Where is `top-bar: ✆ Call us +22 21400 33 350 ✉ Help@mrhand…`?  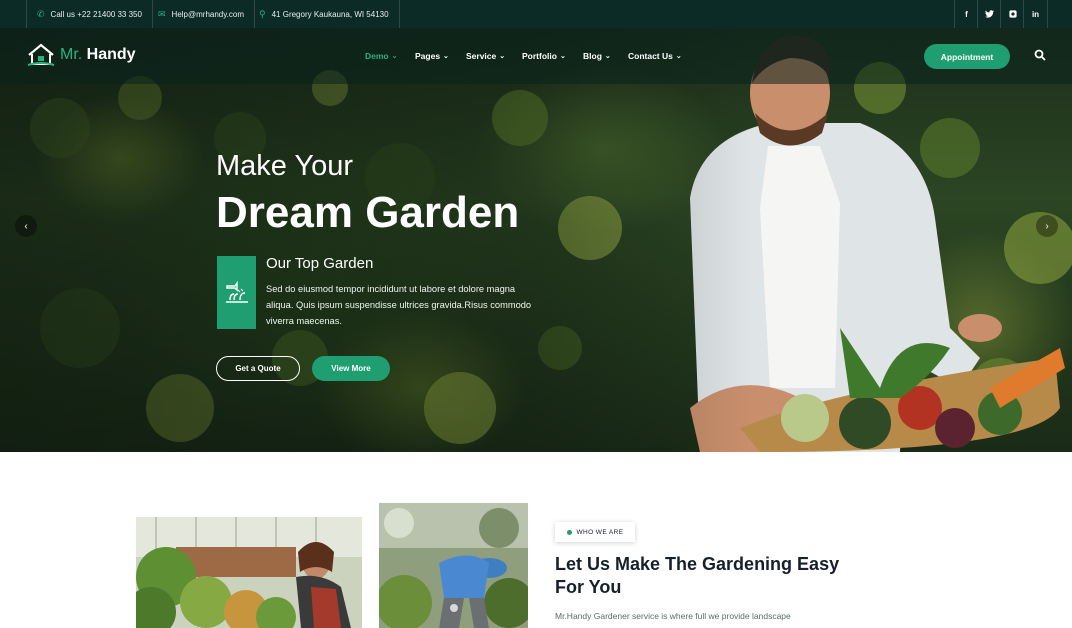
top-bar: ✆ Call us +22 21400 33 350 ✉ Help@mrhand… is located at coordinates (536, 14).